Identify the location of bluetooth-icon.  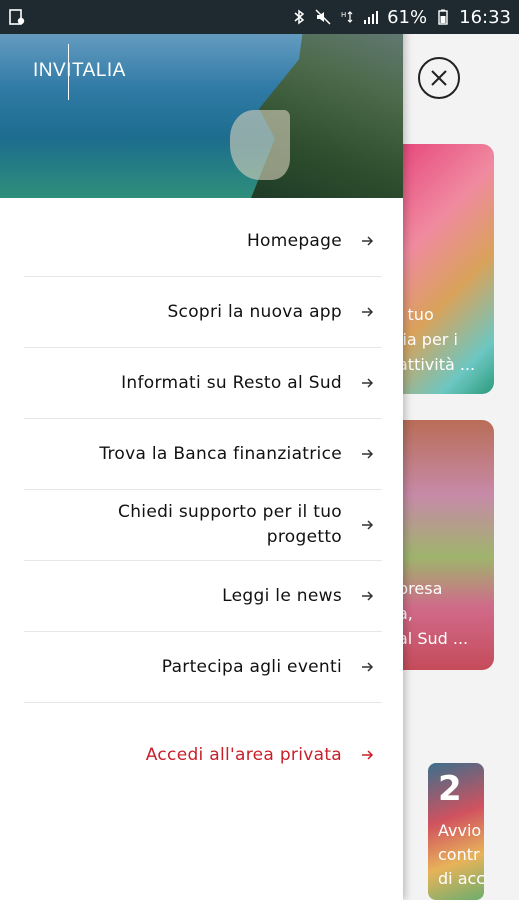
(299, 17).